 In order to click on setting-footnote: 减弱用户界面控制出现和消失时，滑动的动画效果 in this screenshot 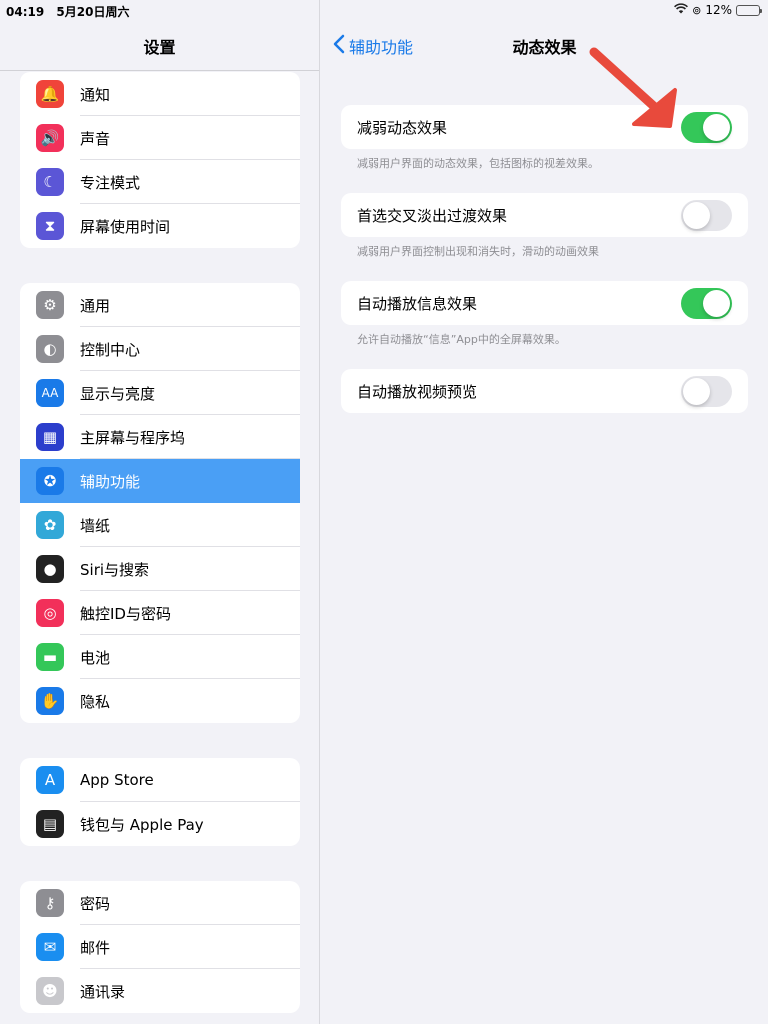, I will do `click(478, 251)`.